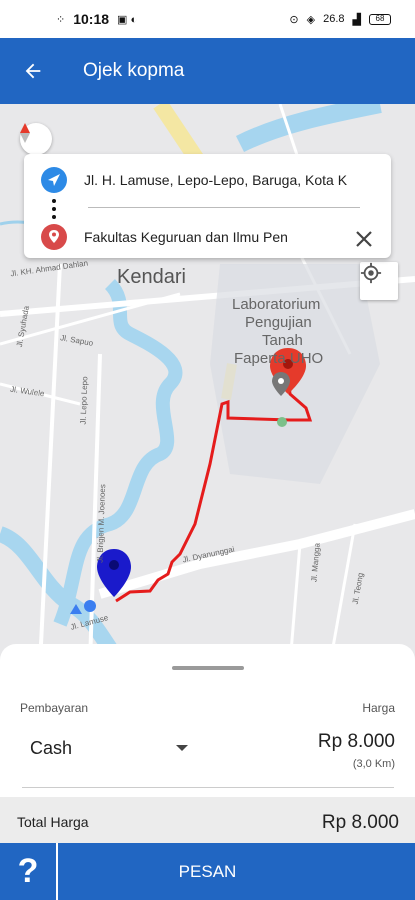  What do you see at coordinates (360, 822) in the screenshot?
I see `total-value: Rp 8.000` at bounding box center [360, 822].